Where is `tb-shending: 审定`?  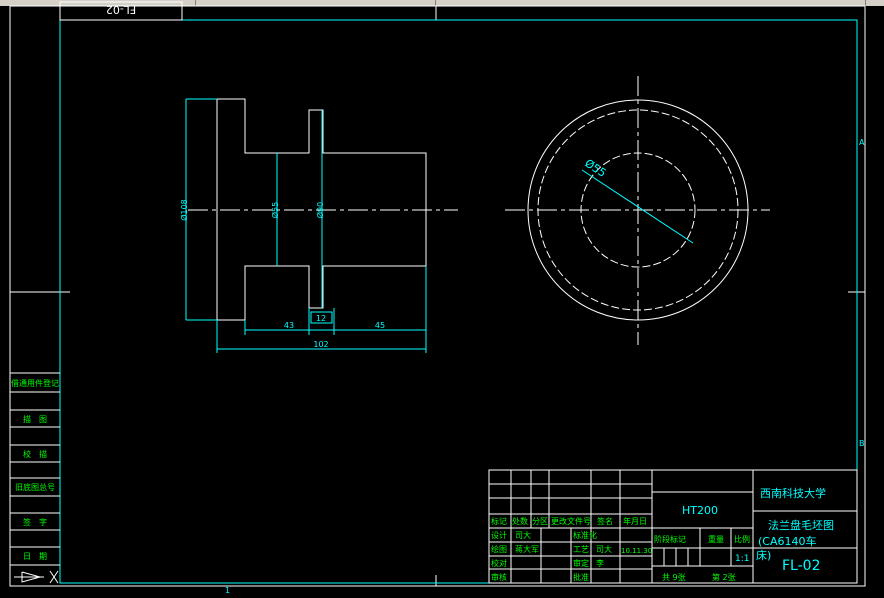 tb-shending: 审定 is located at coordinates (581, 563).